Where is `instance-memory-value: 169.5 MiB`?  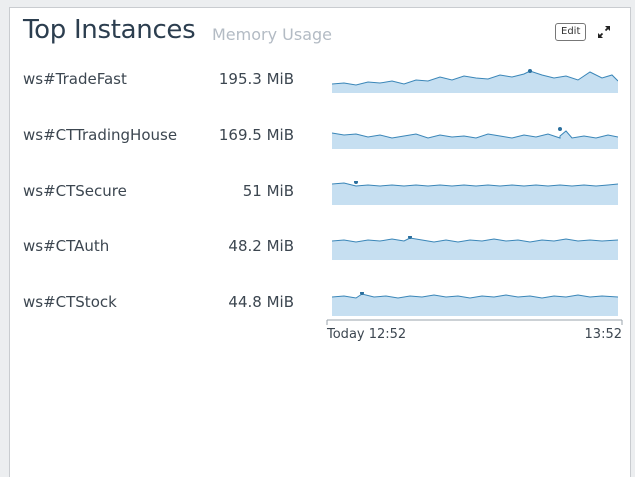 instance-memory-value: 169.5 MiB is located at coordinates (256, 135).